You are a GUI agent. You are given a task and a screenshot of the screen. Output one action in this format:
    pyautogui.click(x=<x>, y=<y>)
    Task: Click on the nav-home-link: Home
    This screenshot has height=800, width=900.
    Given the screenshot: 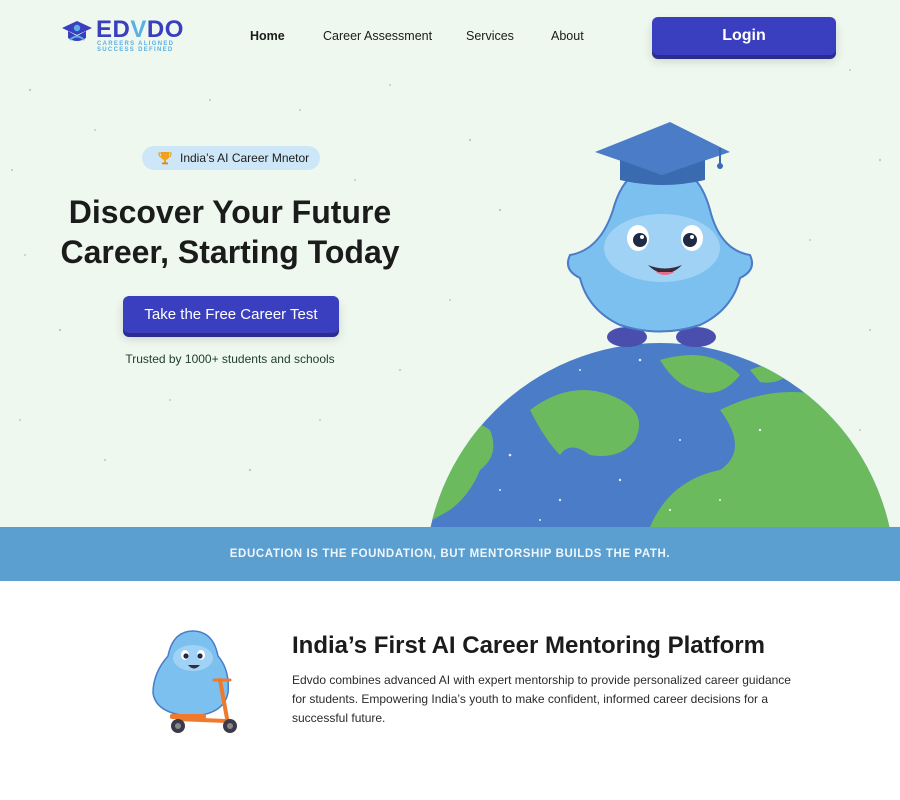 What is the action you would take?
    pyautogui.click(x=267, y=36)
    